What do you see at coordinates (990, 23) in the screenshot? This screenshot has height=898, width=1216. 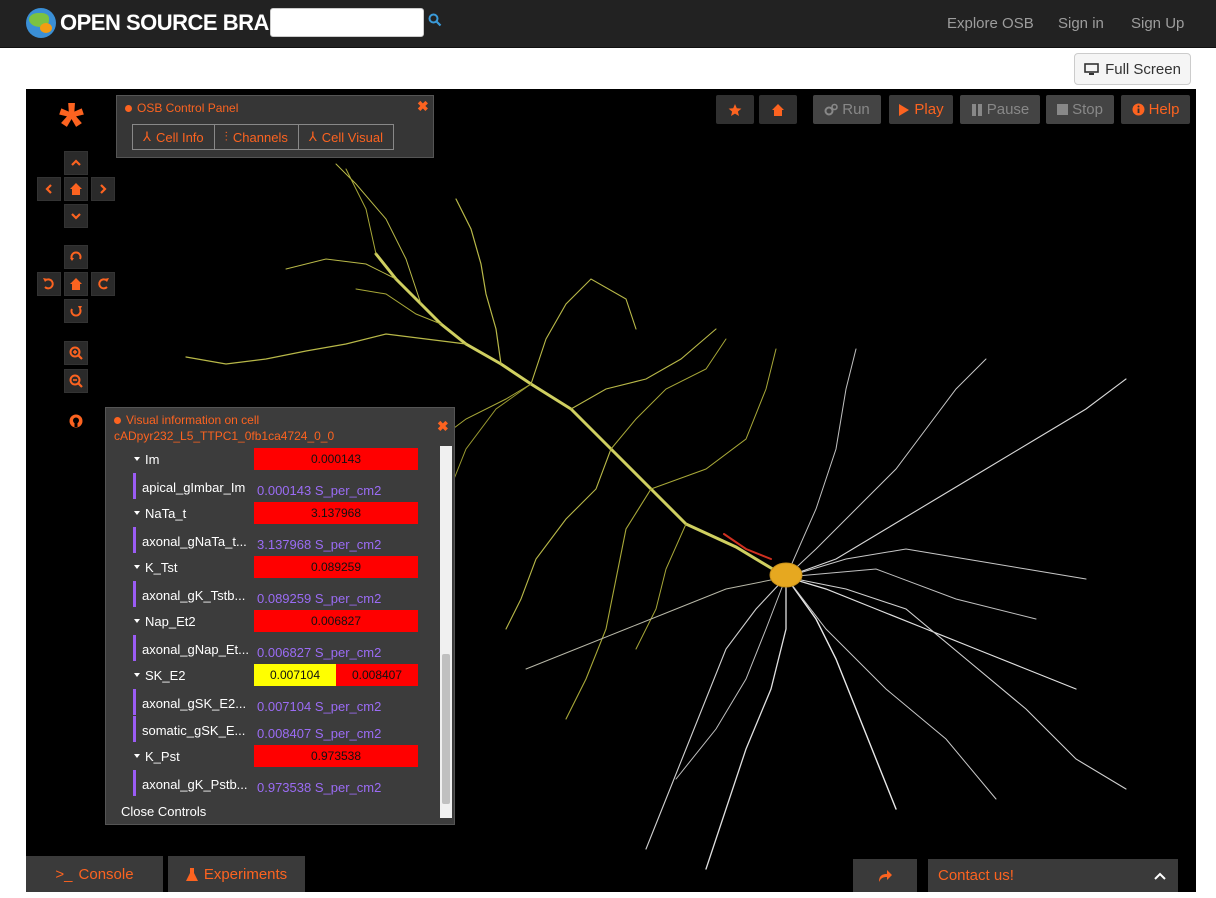 I see `nav-explore-link: Explore OSB` at bounding box center [990, 23].